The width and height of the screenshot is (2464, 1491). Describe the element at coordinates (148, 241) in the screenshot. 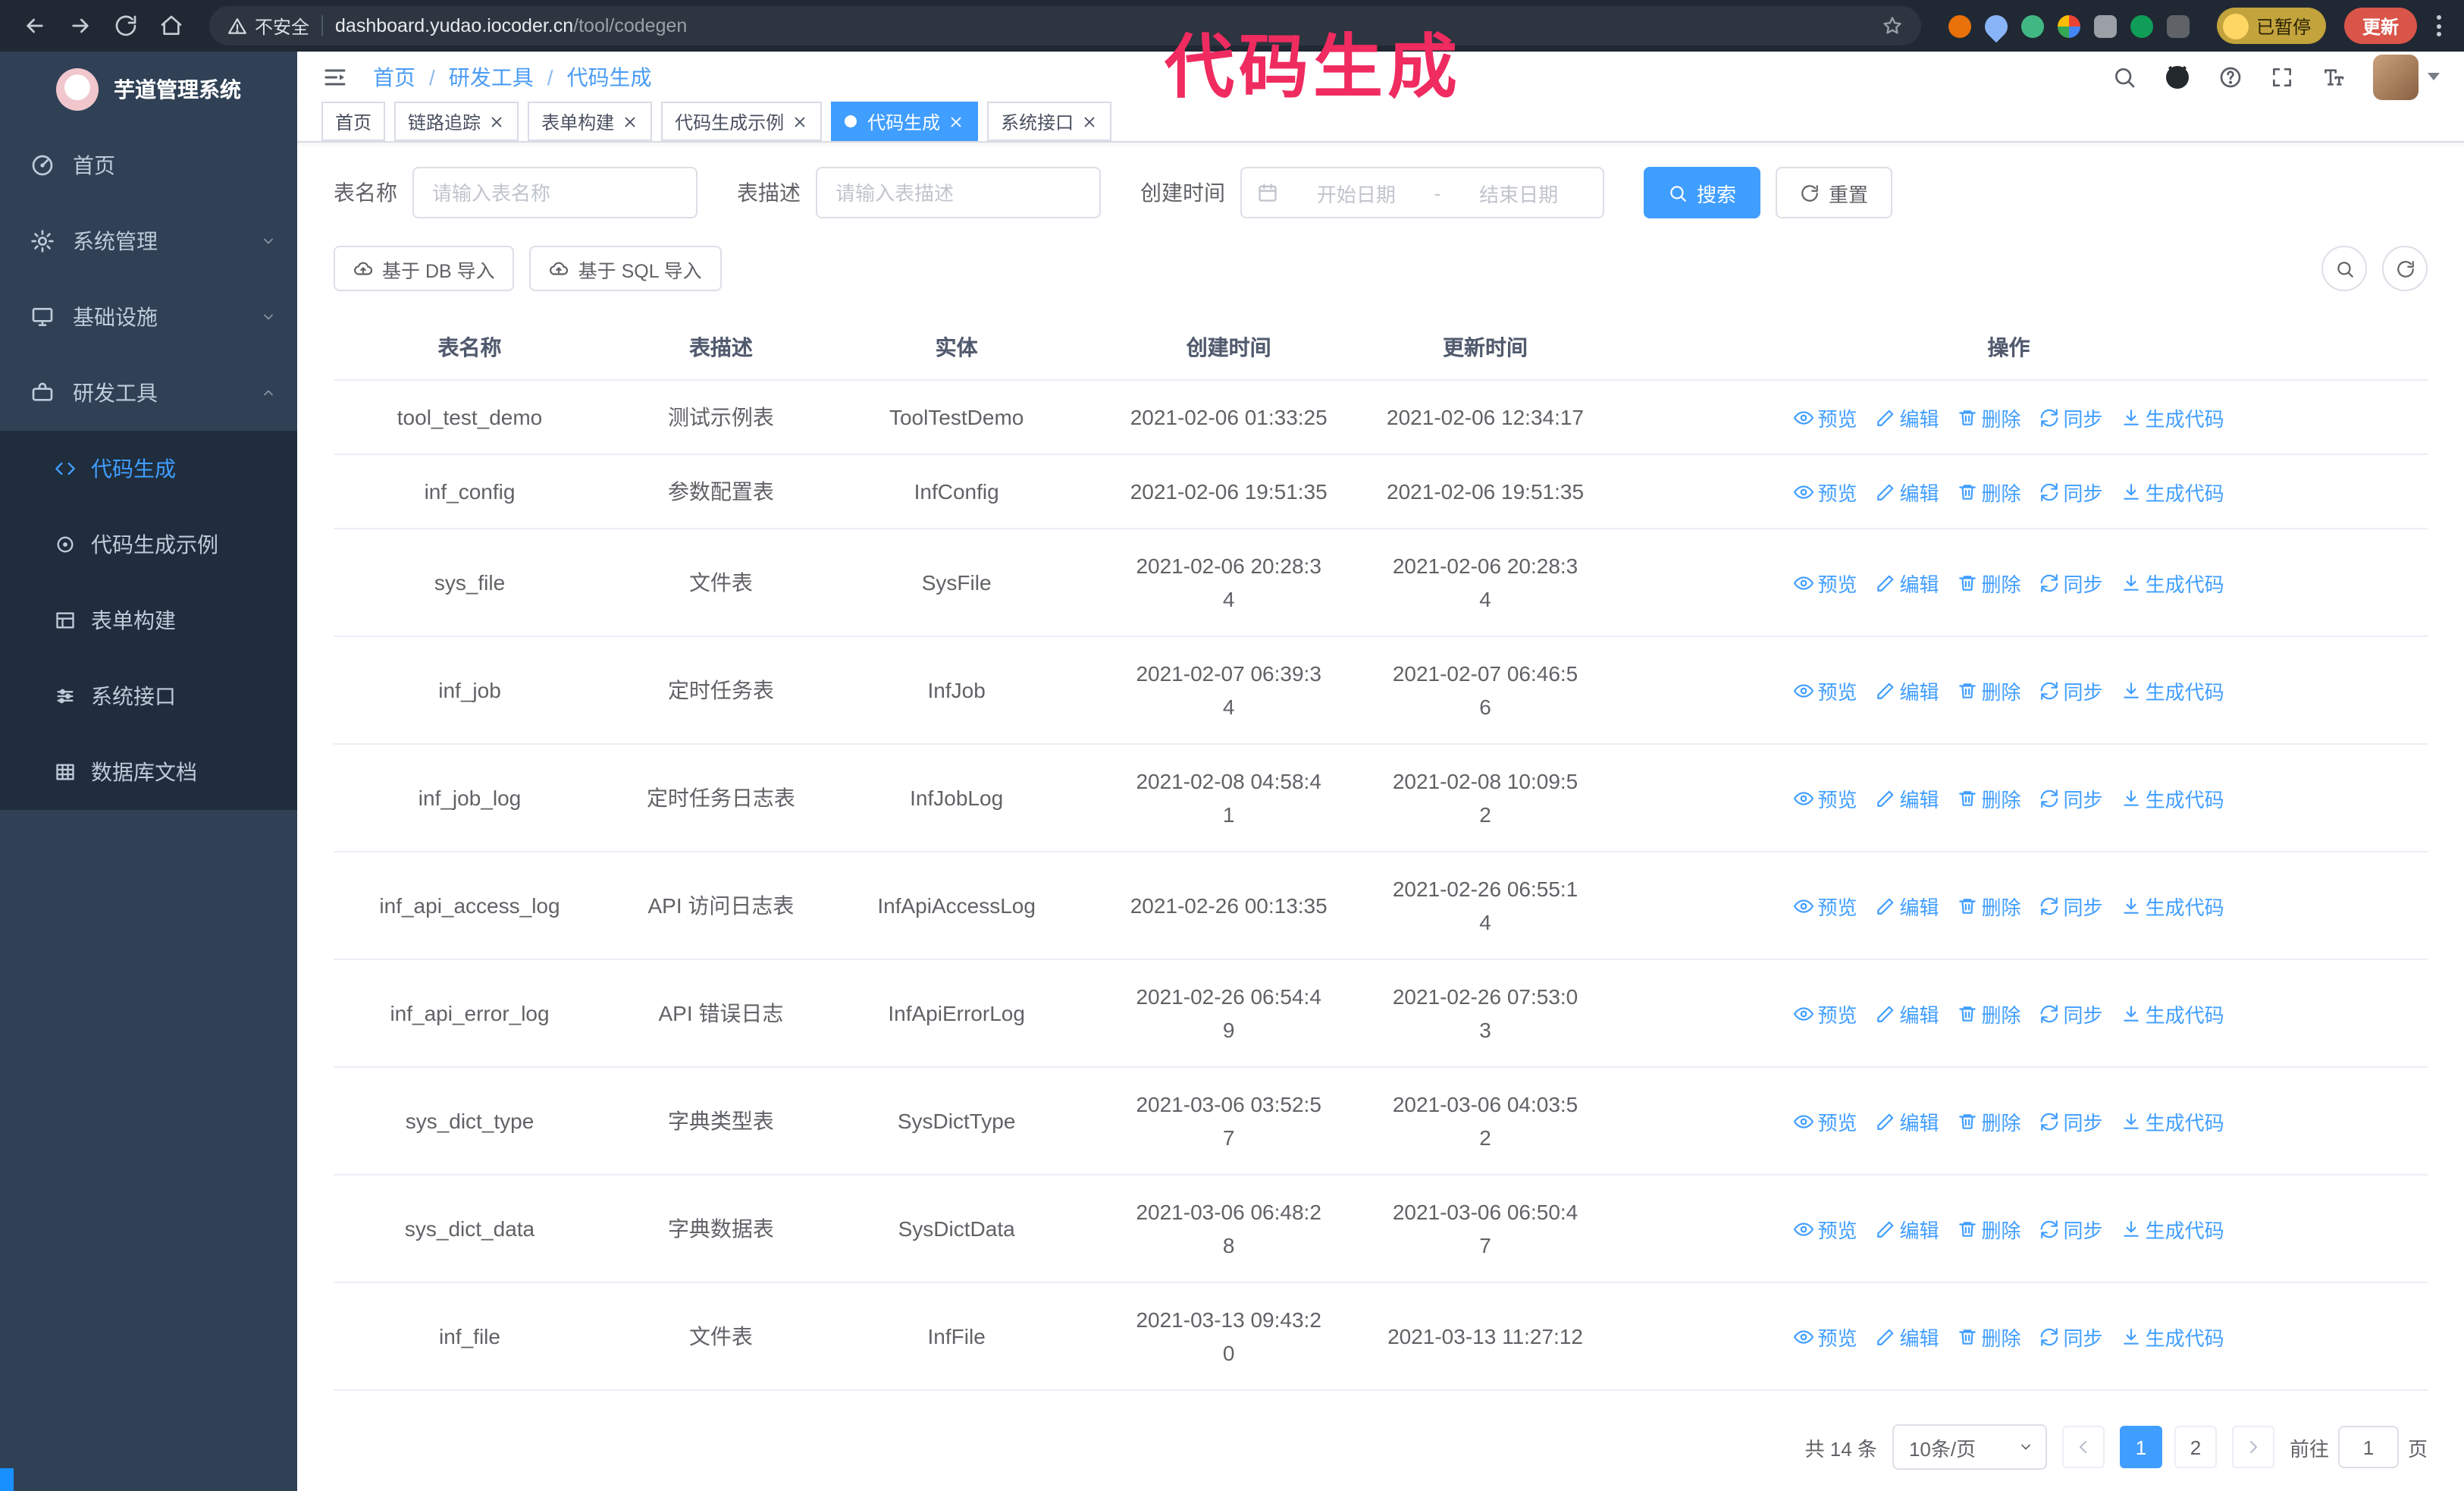

I see `sidebar-item-system-management: 系统管理` at that location.